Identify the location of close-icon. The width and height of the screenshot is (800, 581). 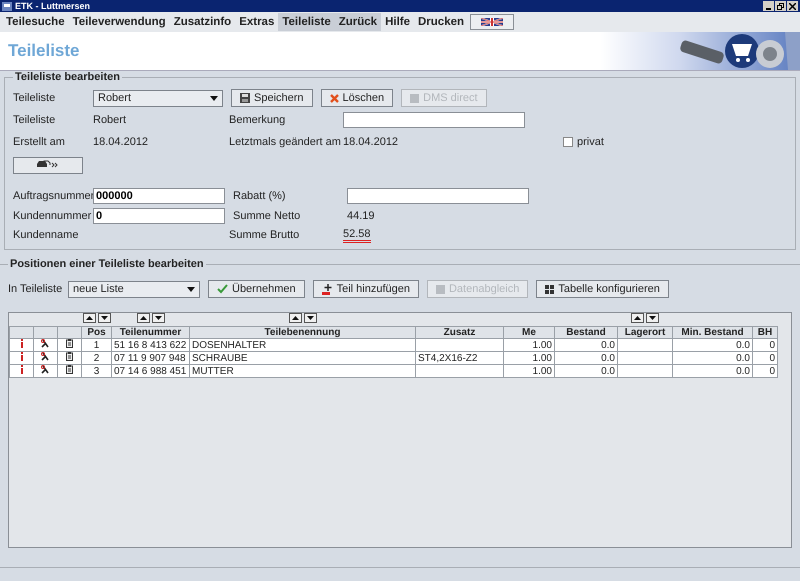
(792, 6).